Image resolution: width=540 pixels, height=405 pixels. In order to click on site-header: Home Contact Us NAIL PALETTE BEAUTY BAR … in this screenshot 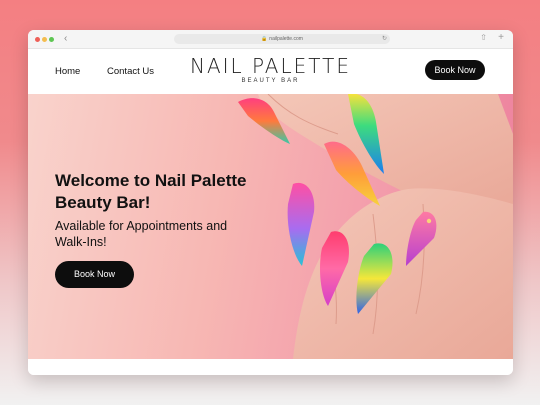, I will do `click(270, 72)`.